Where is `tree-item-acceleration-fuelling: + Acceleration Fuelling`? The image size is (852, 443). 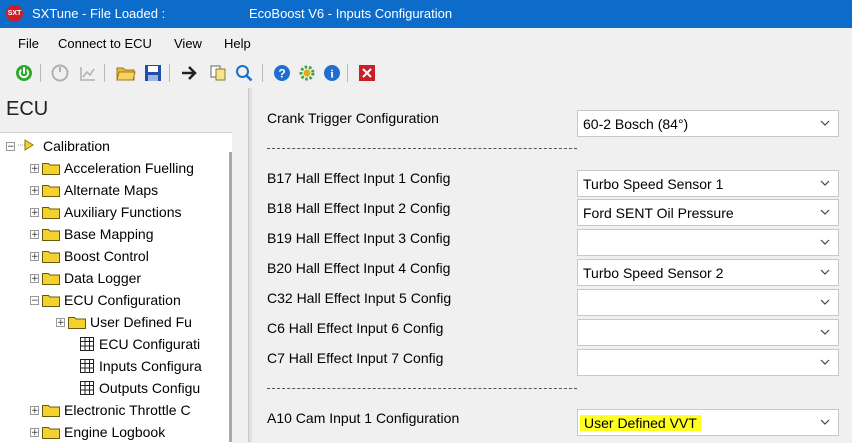
tree-item-acceleration-fuelling: + Acceleration Fuelling is located at coordinates (112, 168).